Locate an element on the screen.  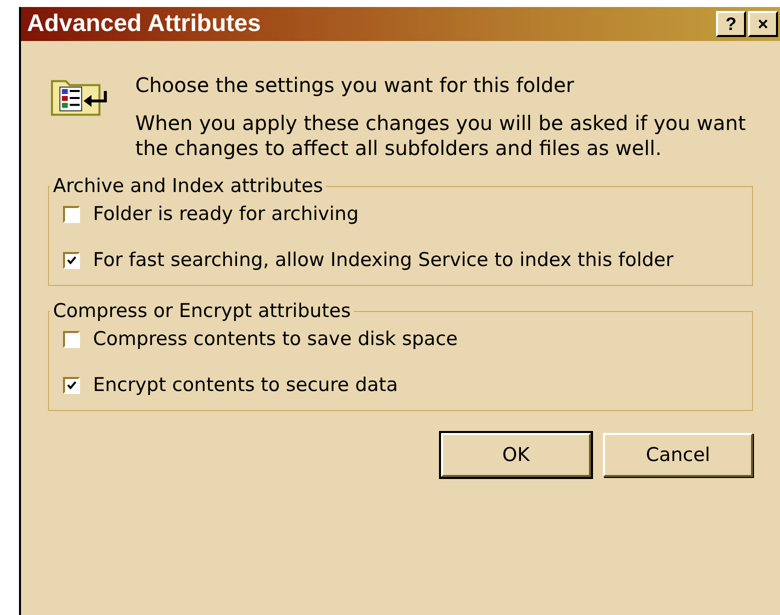
checkbox-label: For fast searching, allow Indexing Service to index this folder is located at coordinates (383, 260).